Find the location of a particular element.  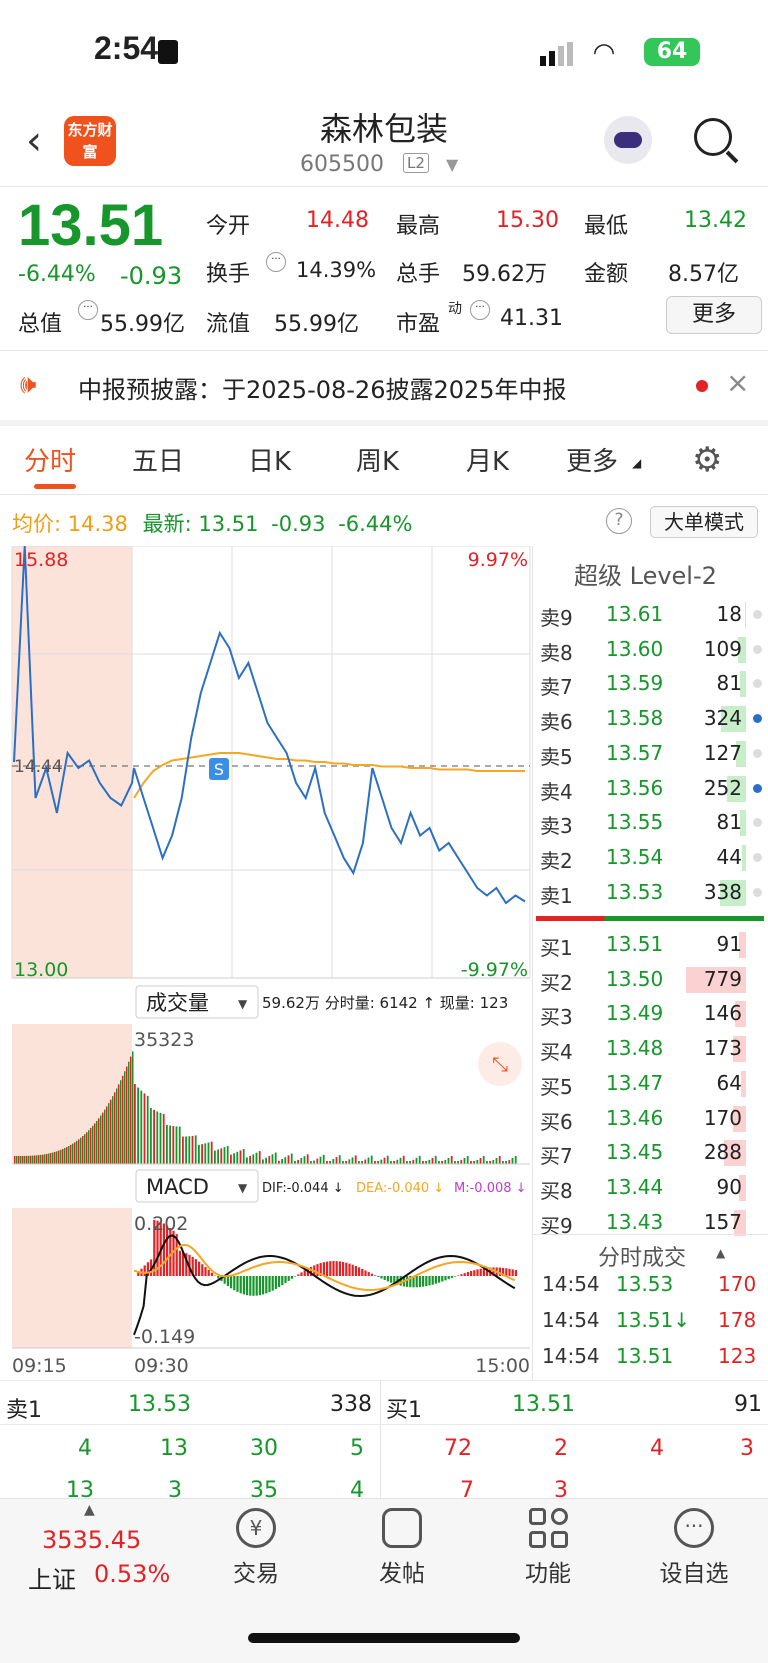

high-value: 15.30 is located at coordinates (527, 220).